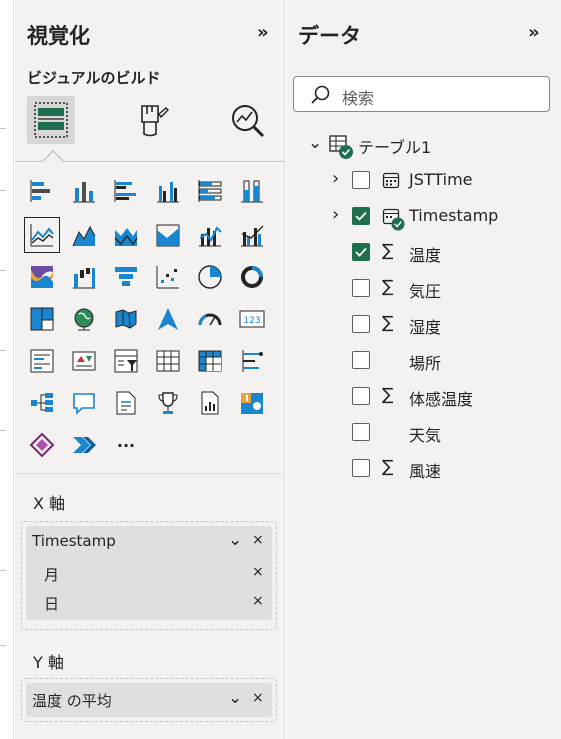 This screenshot has height=739, width=561. Describe the element at coordinates (361, 360) in the screenshot. I see `location-checkbox` at that location.